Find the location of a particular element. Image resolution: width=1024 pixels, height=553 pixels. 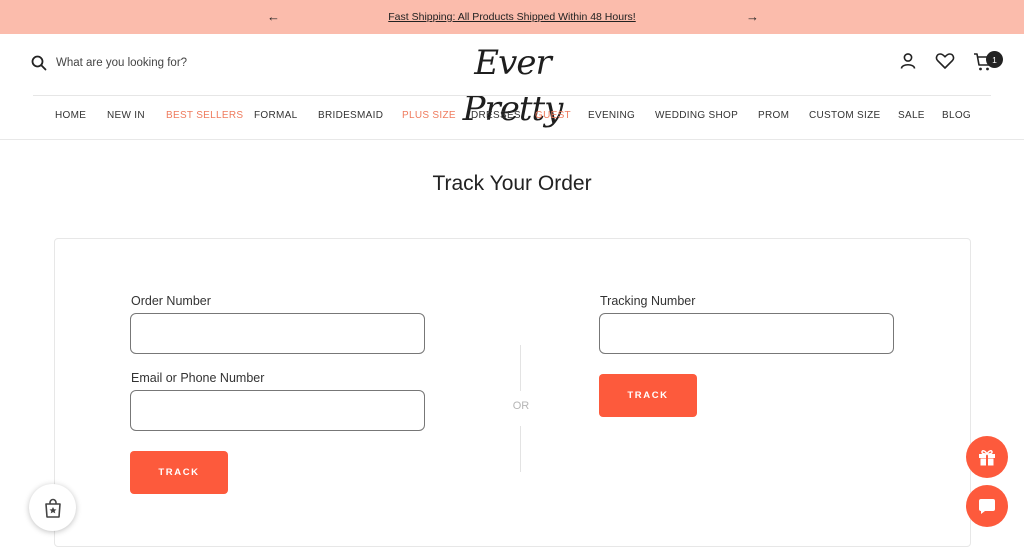

nav-item-wedding-shop: WEDDING SHOP is located at coordinates (696, 115).